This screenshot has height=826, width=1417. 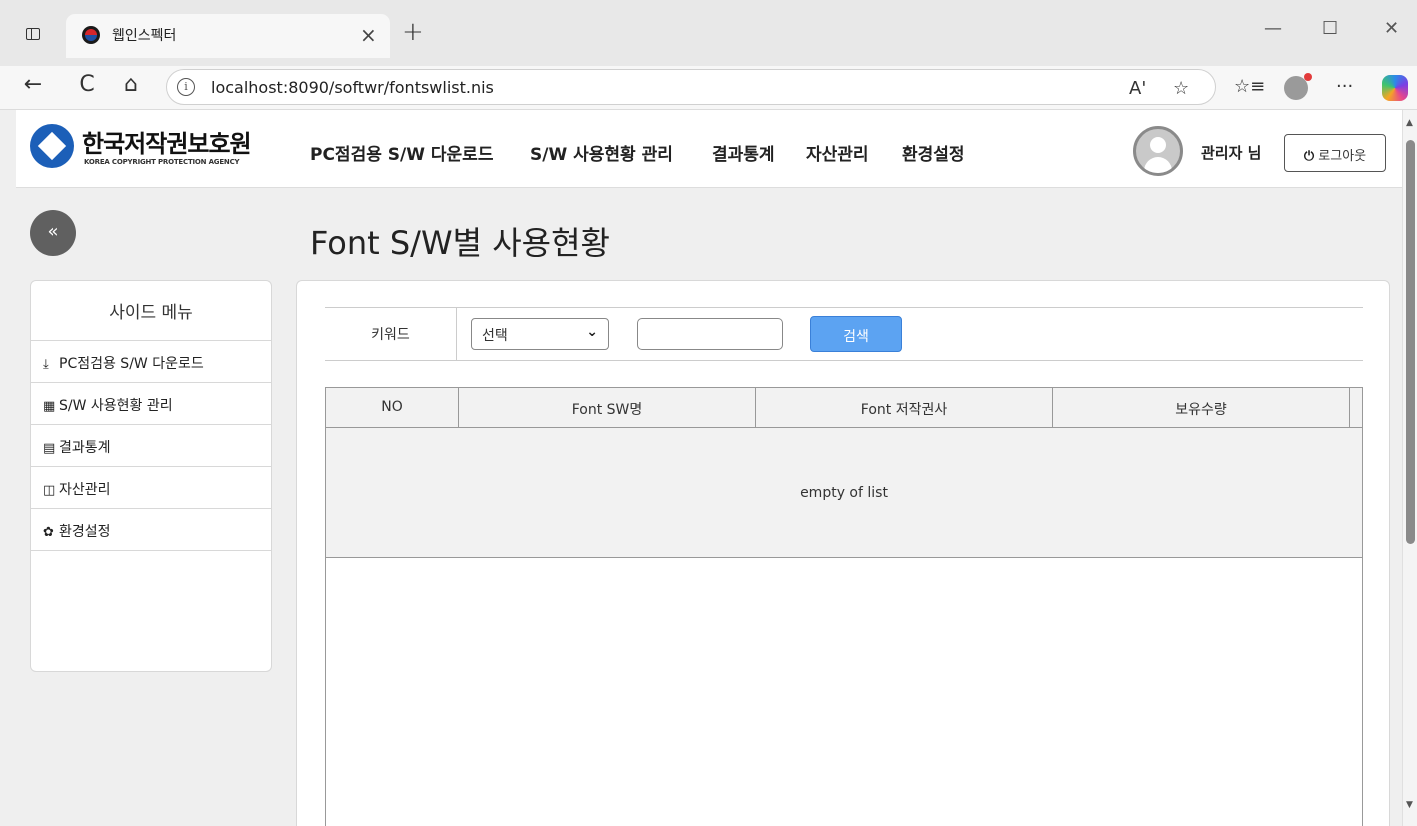 I want to click on scroll-up-icon: ▲, so click(x=1409, y=123).